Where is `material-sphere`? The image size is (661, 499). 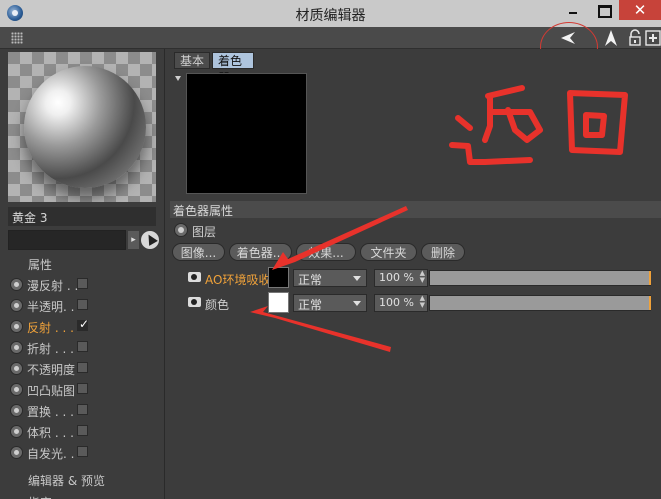
material-sphere is located at coordinates (85, 127).